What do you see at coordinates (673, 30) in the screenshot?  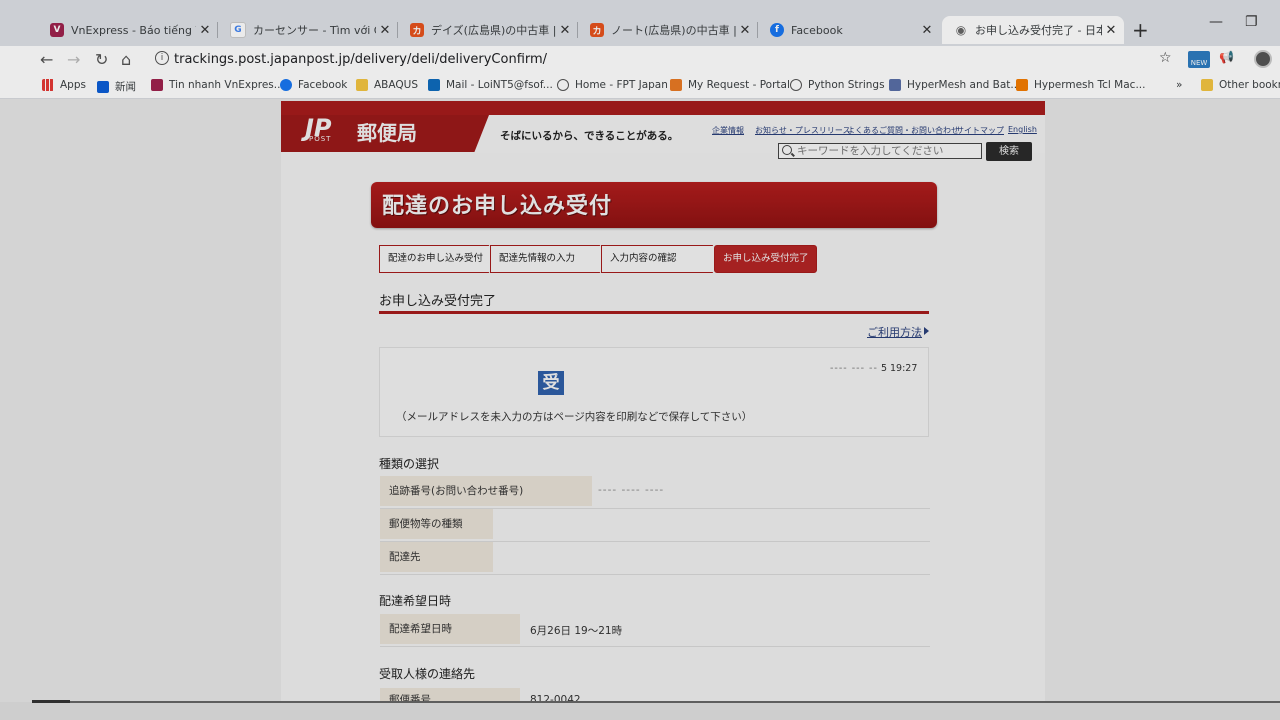 I see `tab-title: ノート(広島県)の中古車 | 中古` at bounding box center [673, 30].